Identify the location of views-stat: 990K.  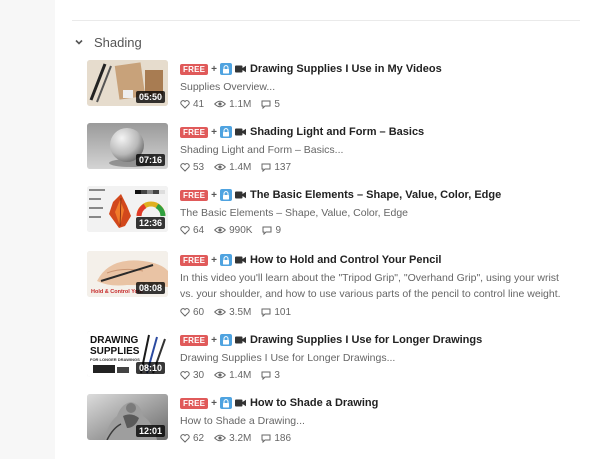
(233, 230).